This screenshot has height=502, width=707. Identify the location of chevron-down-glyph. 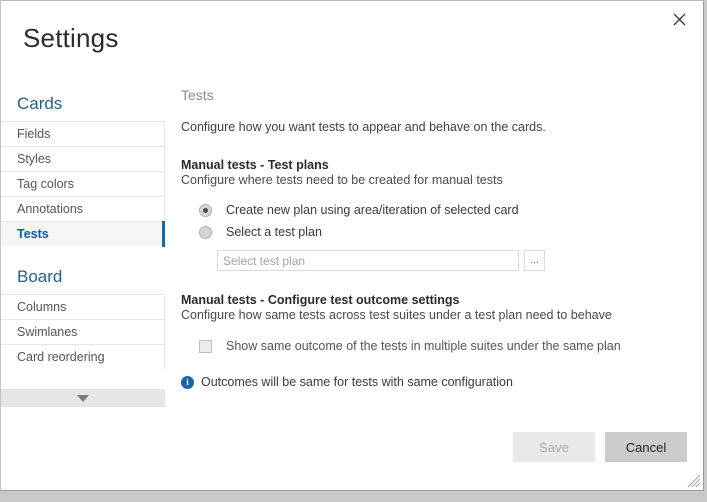
(83, 398).